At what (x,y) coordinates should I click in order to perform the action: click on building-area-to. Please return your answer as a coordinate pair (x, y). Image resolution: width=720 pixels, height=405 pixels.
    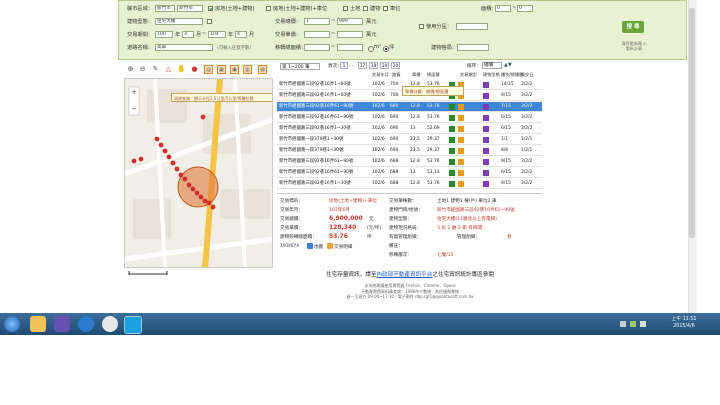
    Looking at the image, I should click on (350, 47).